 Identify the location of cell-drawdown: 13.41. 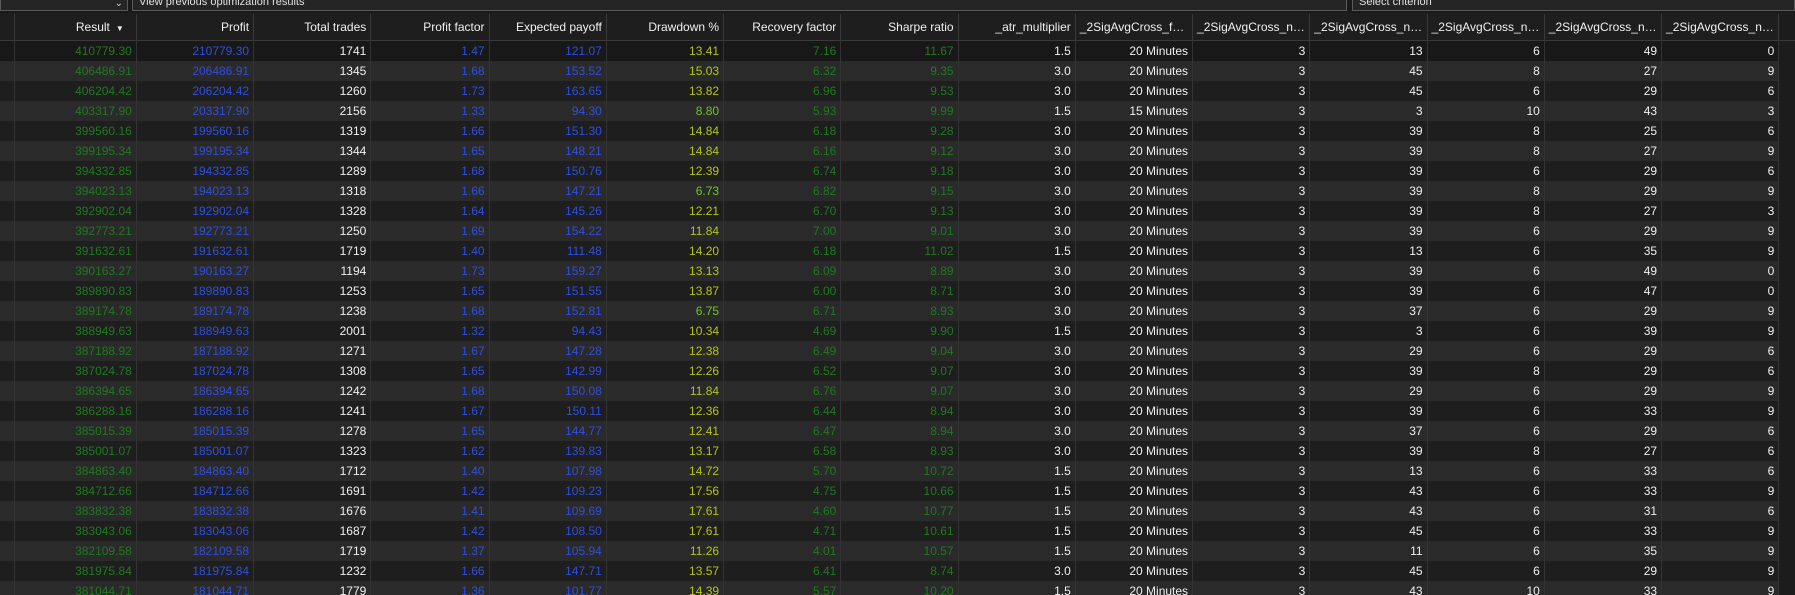
(665, 50).